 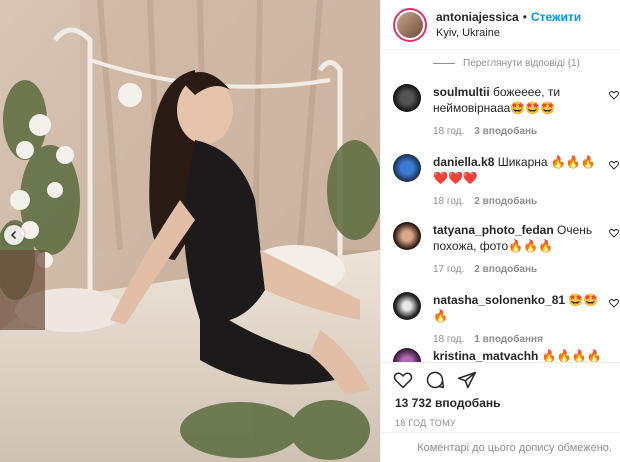 What do you see at coordinates (505, 131) in the screenshot?
I see `comment-likes: 3 вподобань` at bounding box center [505, 131].